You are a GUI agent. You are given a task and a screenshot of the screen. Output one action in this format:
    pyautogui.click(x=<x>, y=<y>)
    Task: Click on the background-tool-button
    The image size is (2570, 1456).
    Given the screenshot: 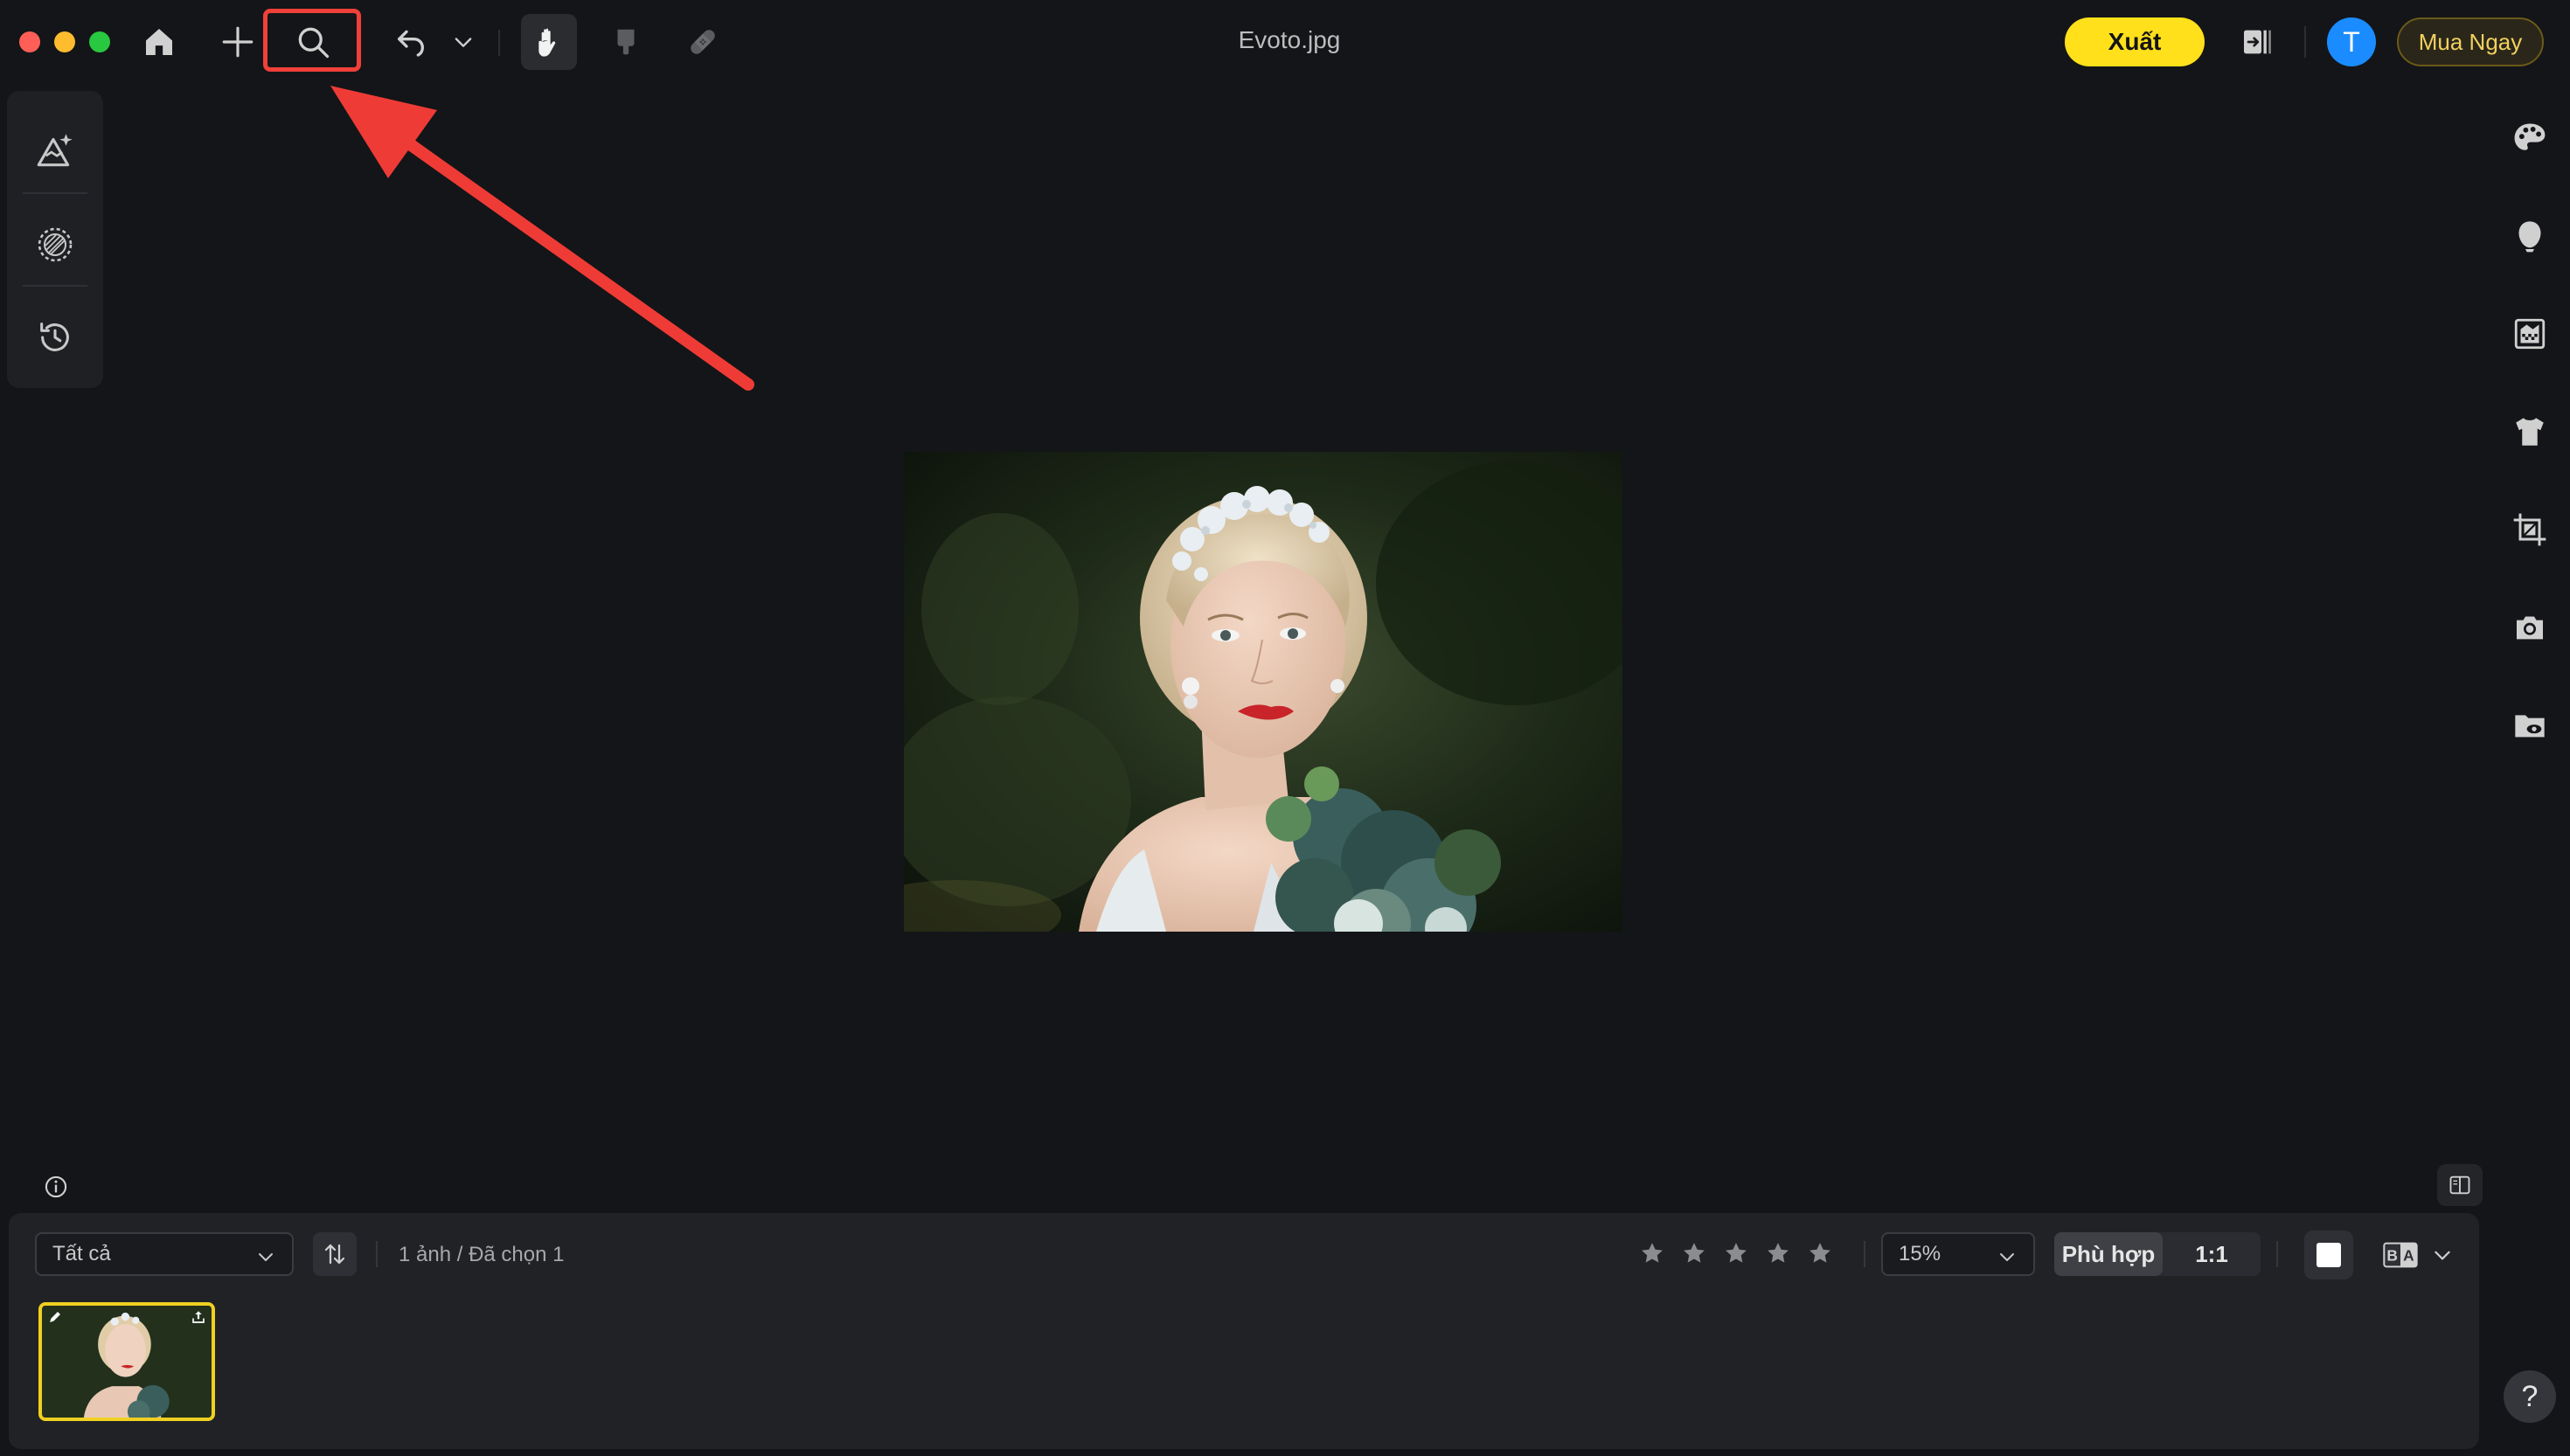 What is the action you would take?
    pyautogui.click(x=2529, y=333)
    